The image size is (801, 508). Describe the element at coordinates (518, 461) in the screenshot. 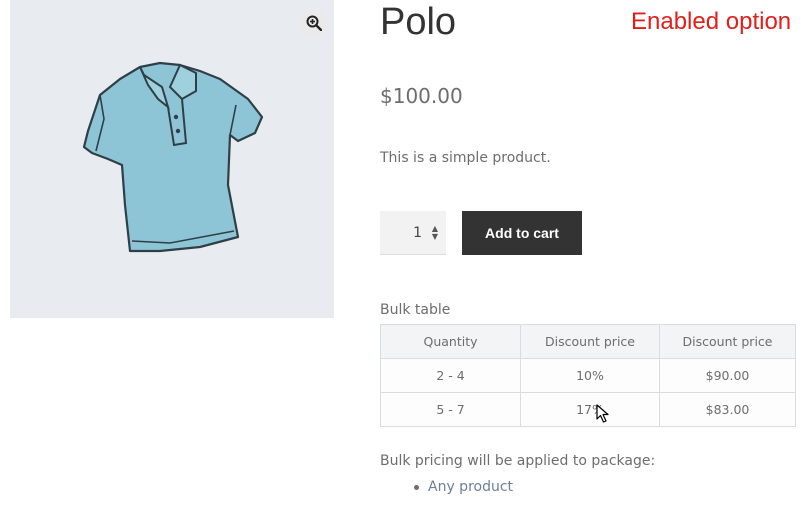

I see `bulk-pricing-note: Bulk pricing will be applied to package:` at that location.